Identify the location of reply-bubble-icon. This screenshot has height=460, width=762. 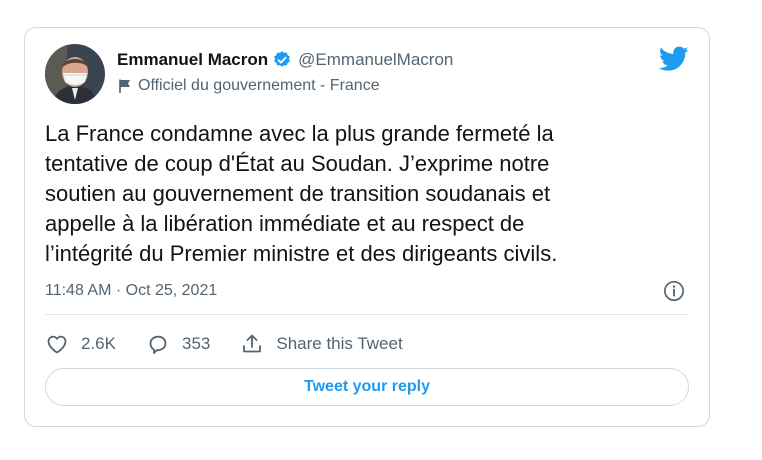
(158, 344).